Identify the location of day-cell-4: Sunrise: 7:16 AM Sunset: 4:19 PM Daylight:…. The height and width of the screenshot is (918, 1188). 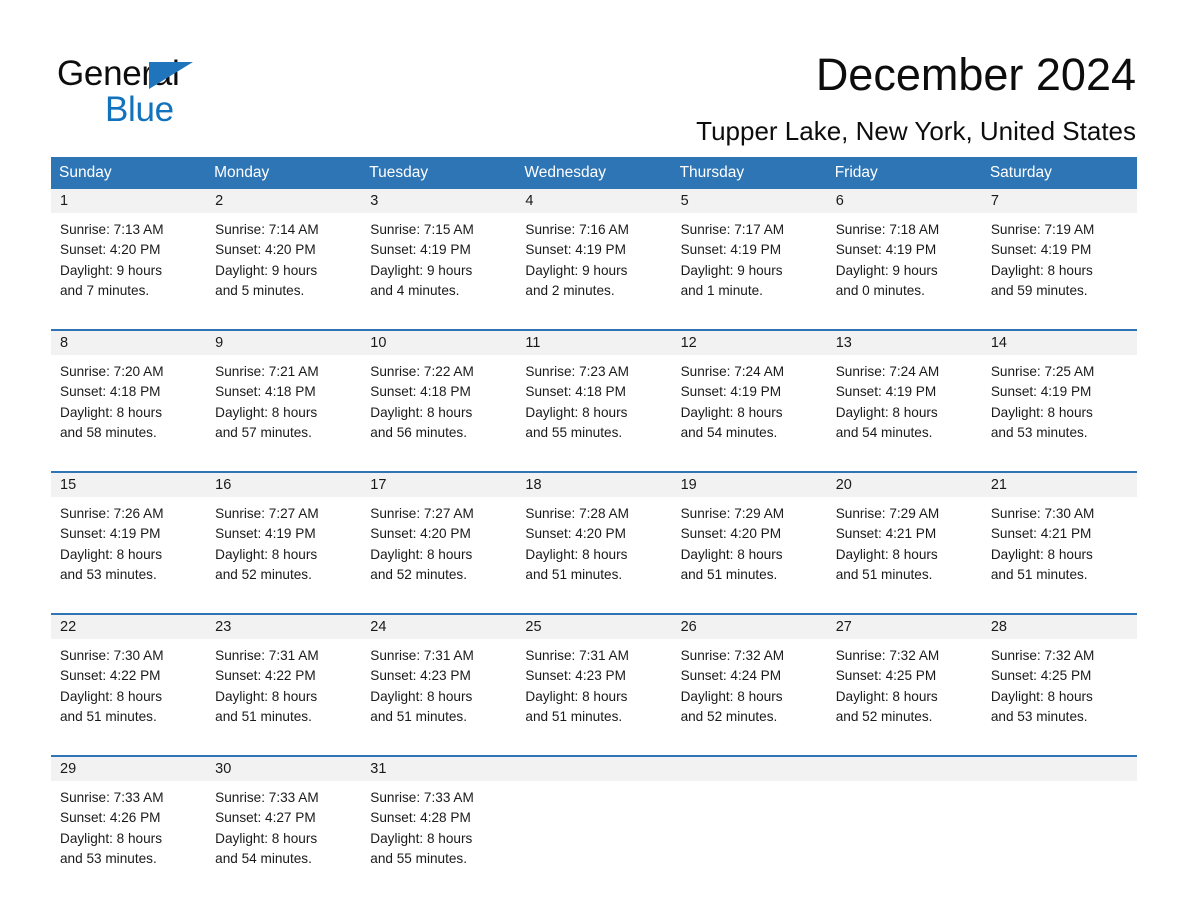
(593, 267).